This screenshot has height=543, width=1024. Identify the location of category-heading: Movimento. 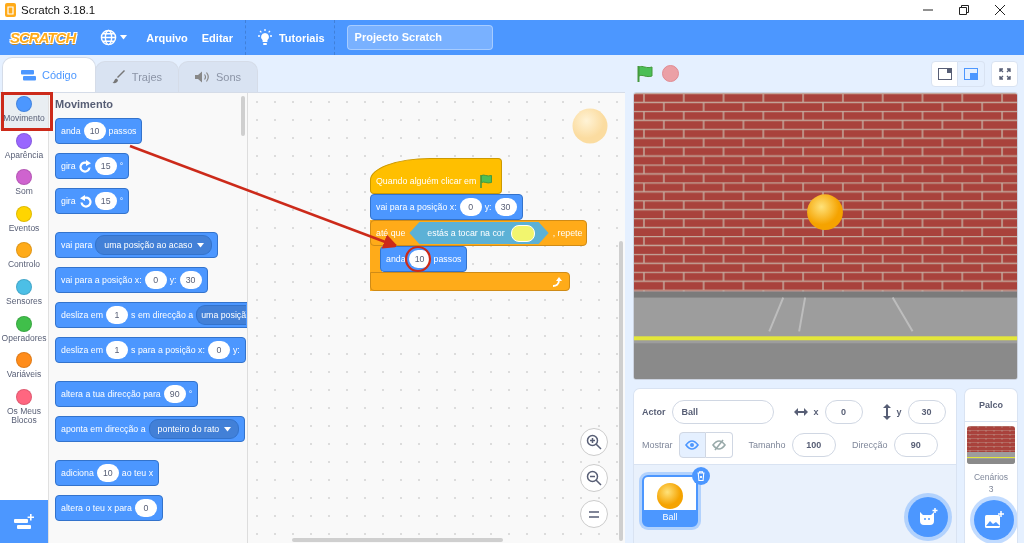
(85, 104).